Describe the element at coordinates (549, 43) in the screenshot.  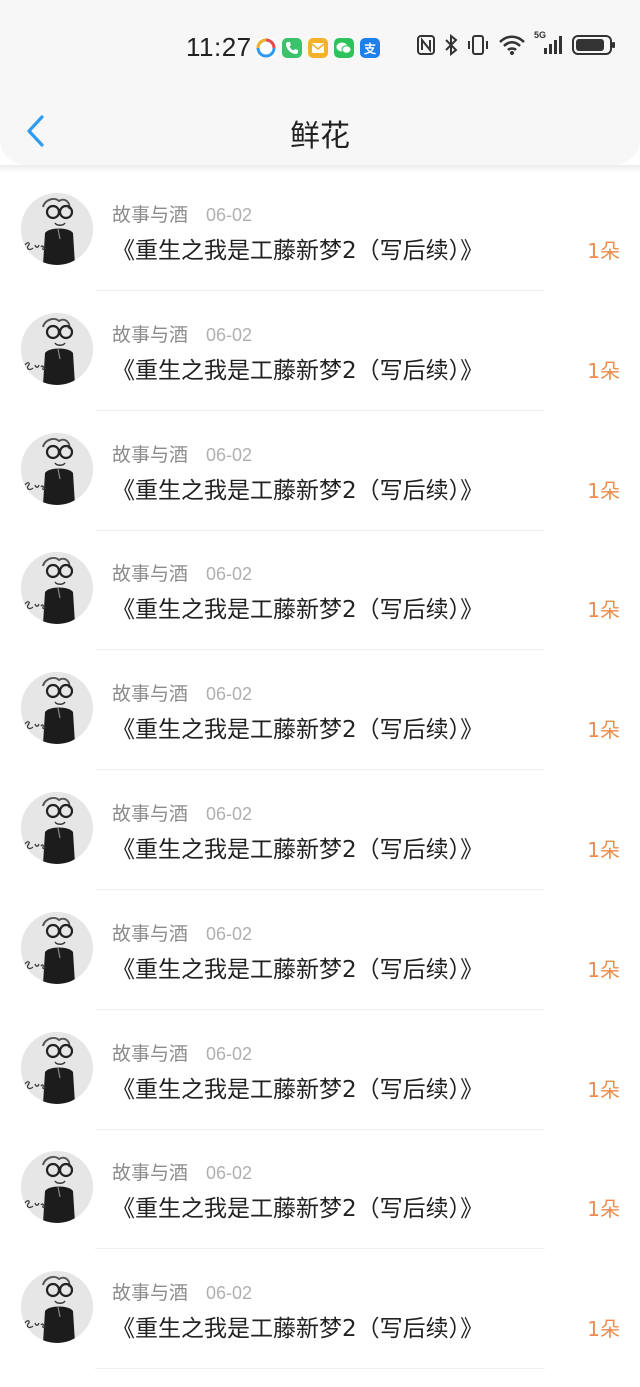
I see `signal-icon: 5G` at that location.